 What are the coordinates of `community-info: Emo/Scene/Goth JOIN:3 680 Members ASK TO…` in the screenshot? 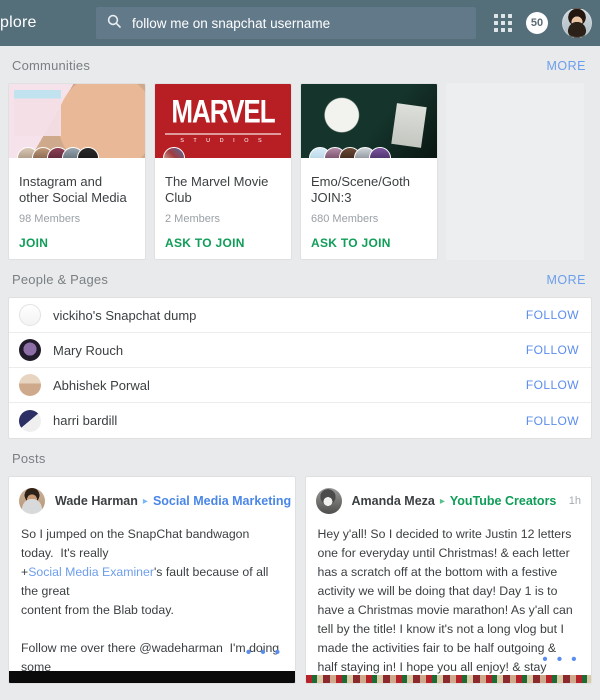 It's located at (369, 208).